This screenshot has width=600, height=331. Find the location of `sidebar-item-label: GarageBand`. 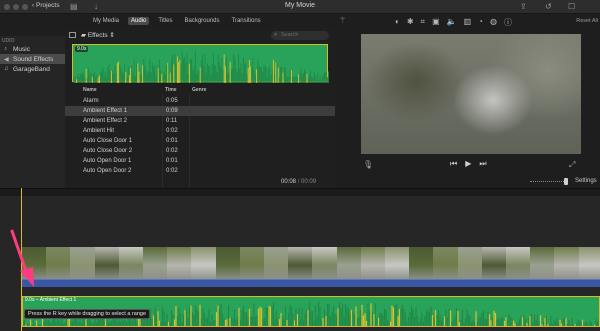

sidebar-item-label: GarageBand is located at coordinates (31, 69).